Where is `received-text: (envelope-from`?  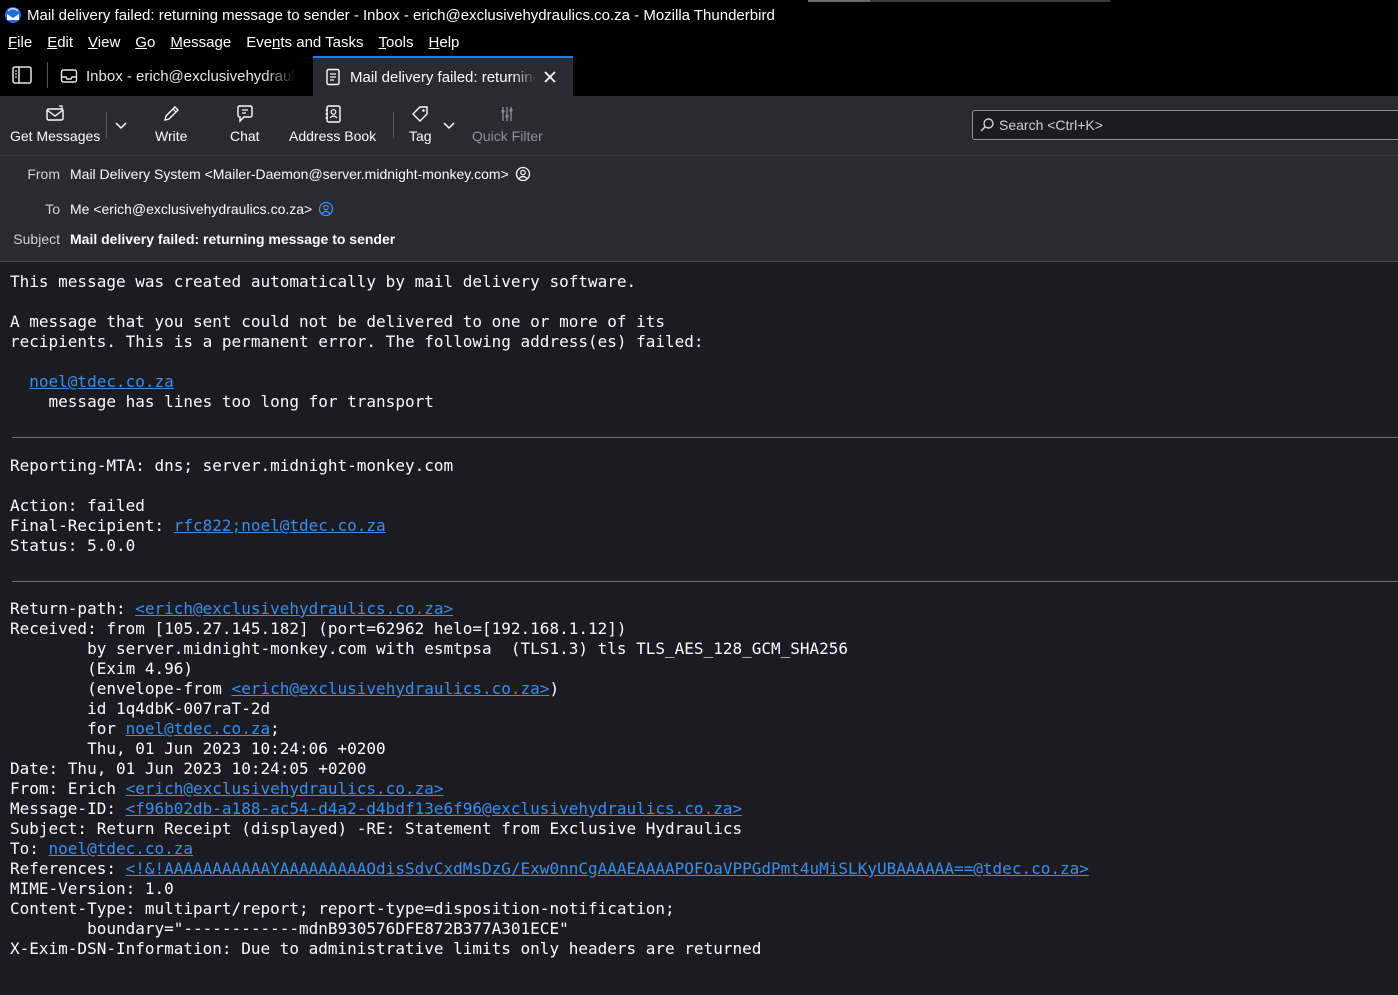 received-text: (envelope-from is located at coordinates (121, 688).